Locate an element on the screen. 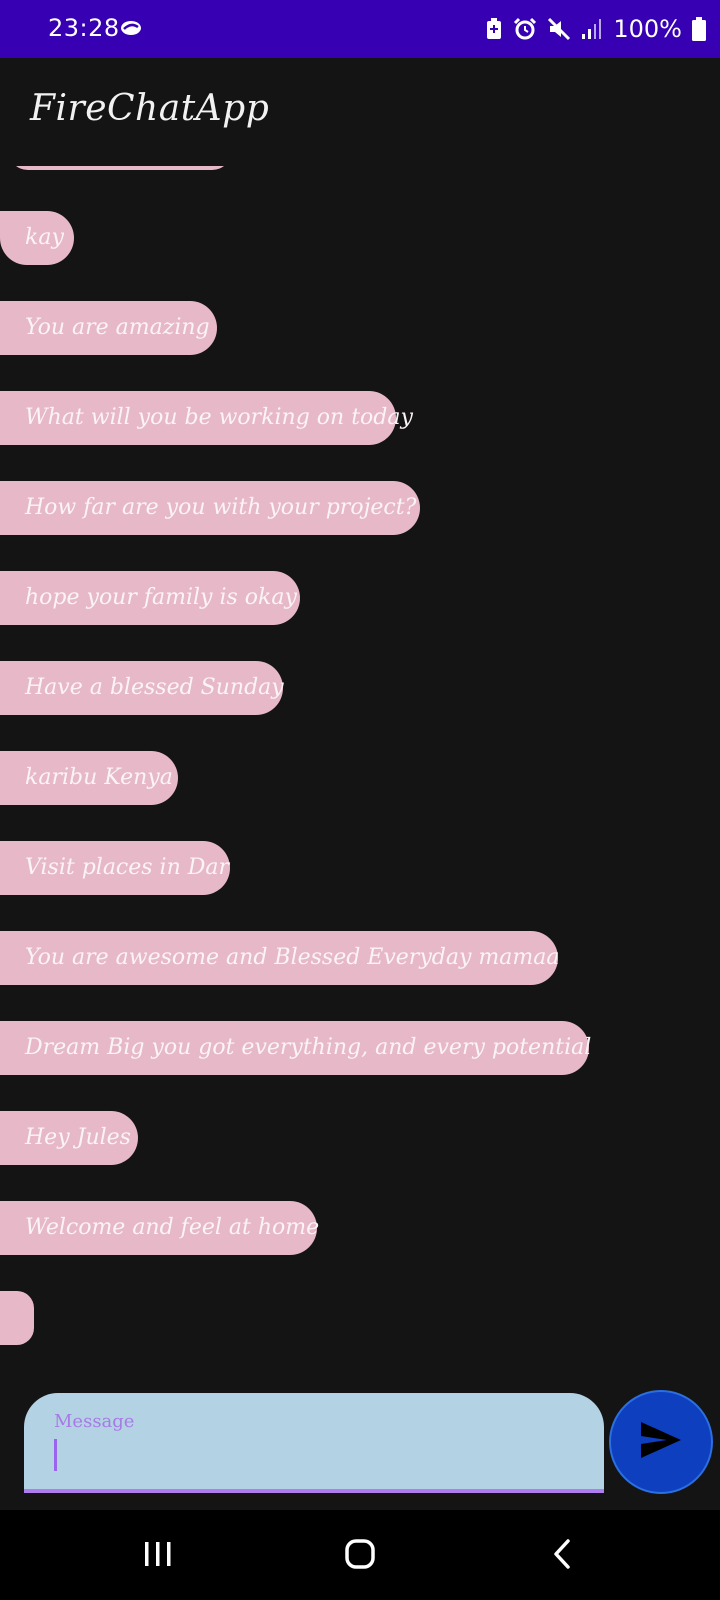 The width and height of the screenshot is (720, 1600). message-bubble: Visit places in Dar is located at coordinates (115, 868).